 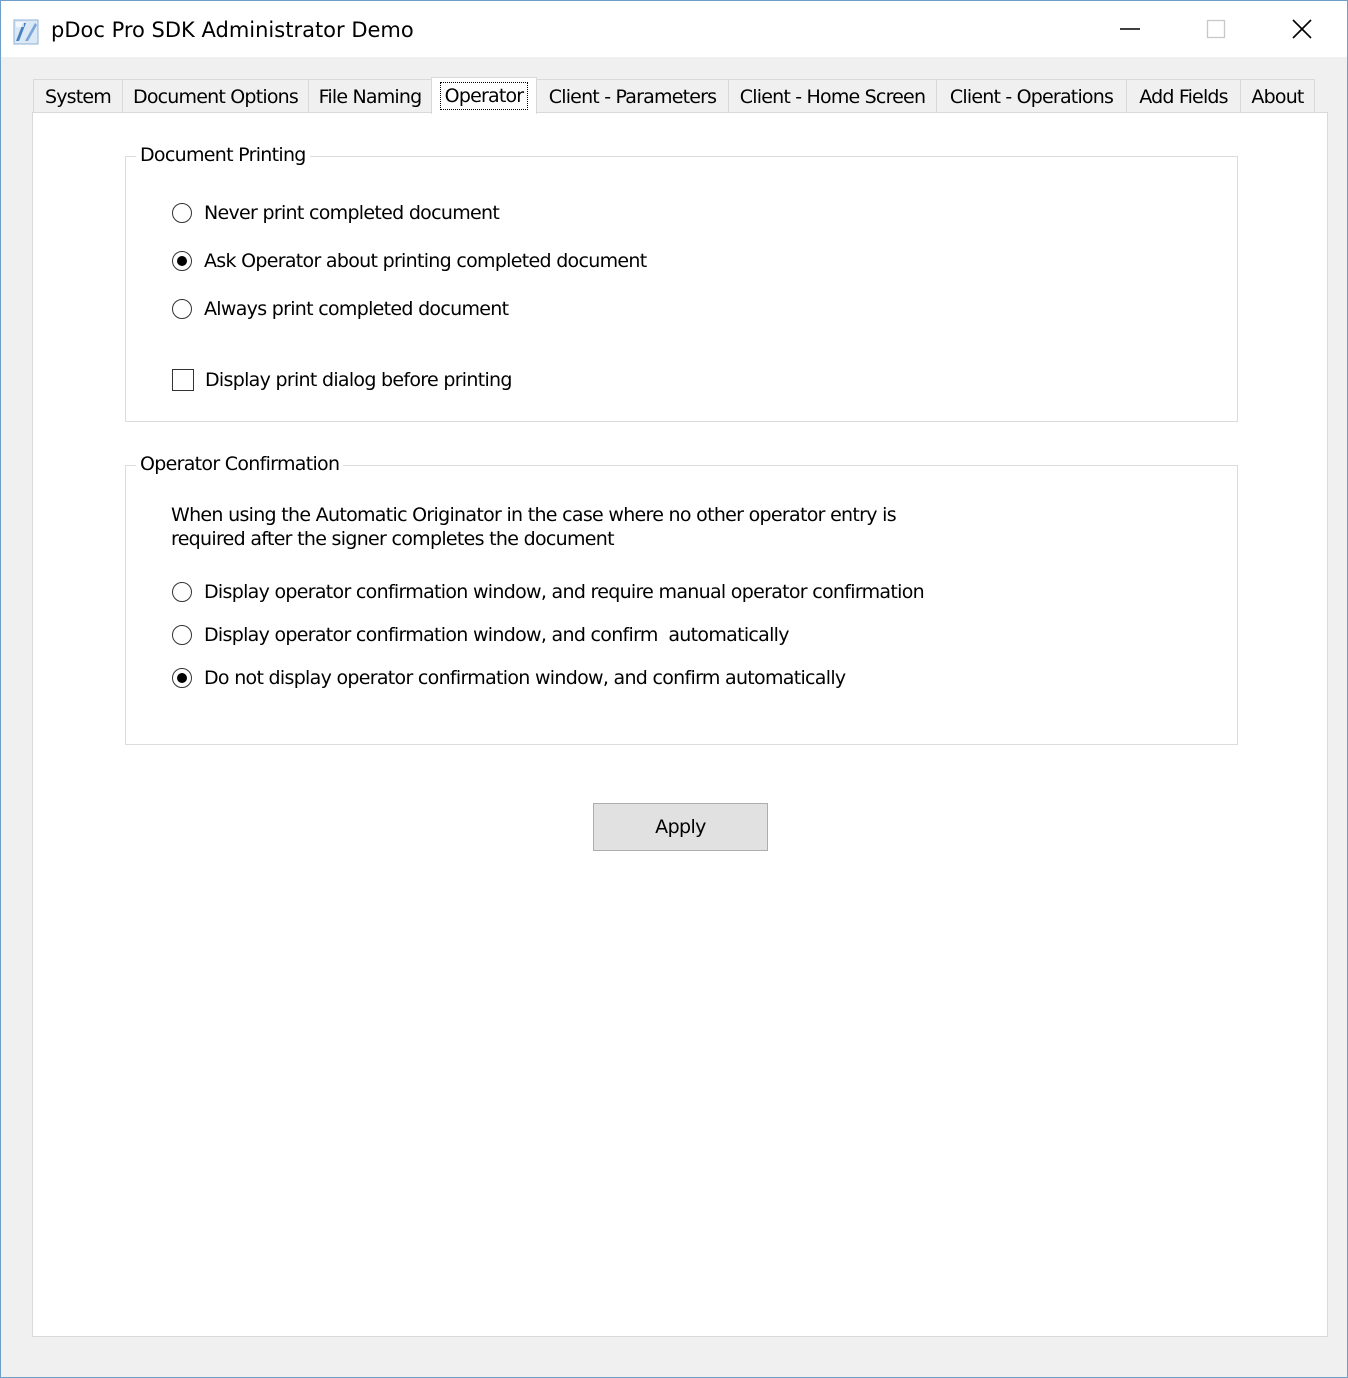 I want to click on minimize-icon, so click(x=1130, y=29).